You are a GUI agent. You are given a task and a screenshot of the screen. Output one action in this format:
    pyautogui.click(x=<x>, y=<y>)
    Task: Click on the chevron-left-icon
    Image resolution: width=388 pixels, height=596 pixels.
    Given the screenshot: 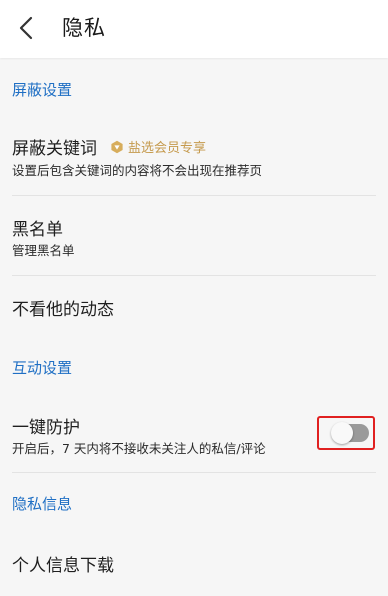 What is the action you would take?
    pyautogui.click(x=26, y=28)
    